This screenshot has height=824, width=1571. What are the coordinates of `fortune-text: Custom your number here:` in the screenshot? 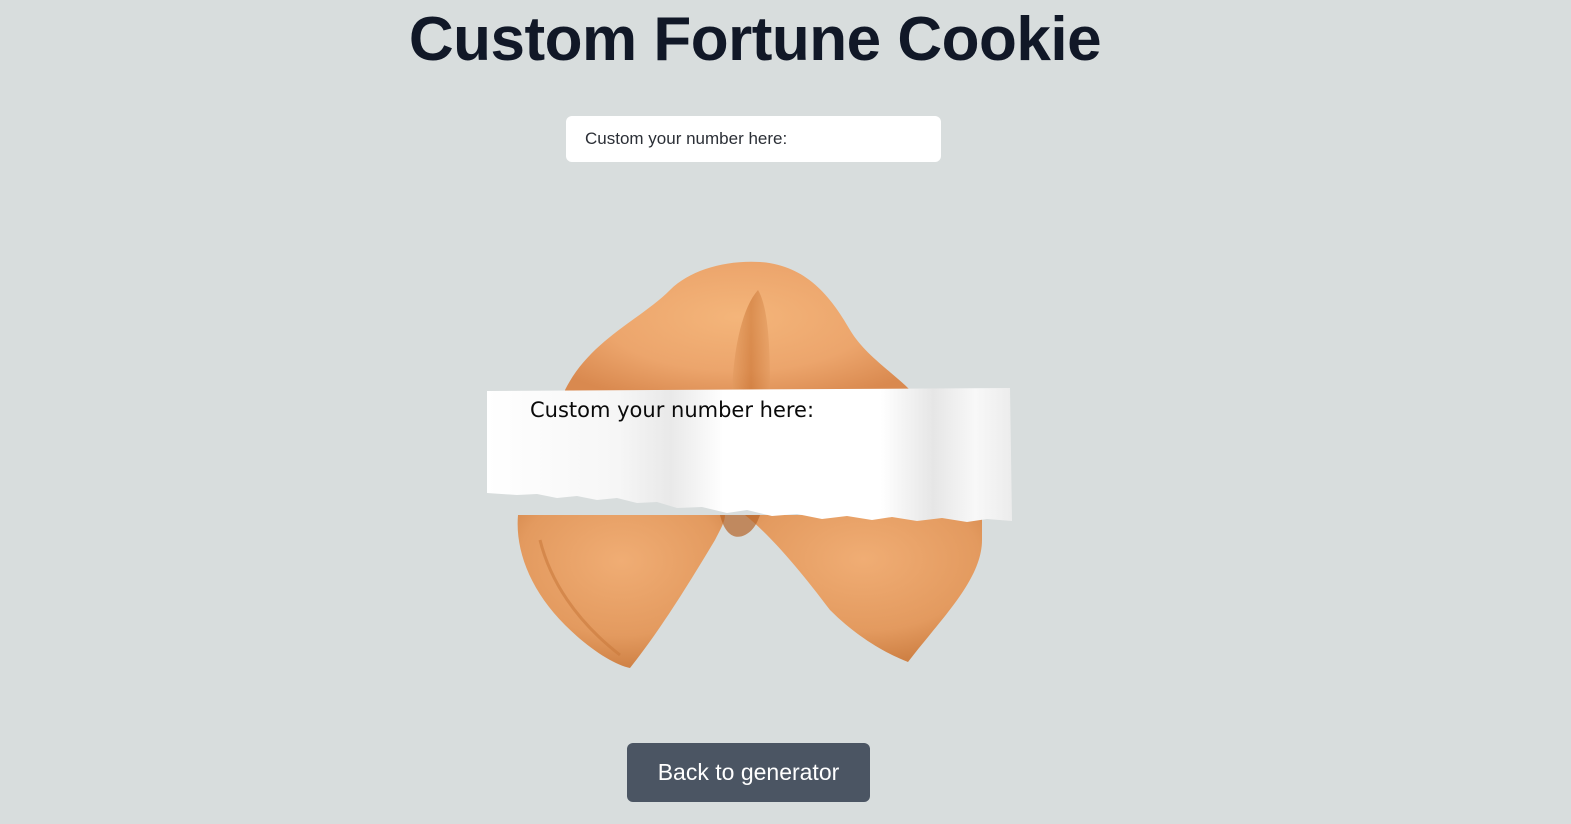 It's located at (672, 410).